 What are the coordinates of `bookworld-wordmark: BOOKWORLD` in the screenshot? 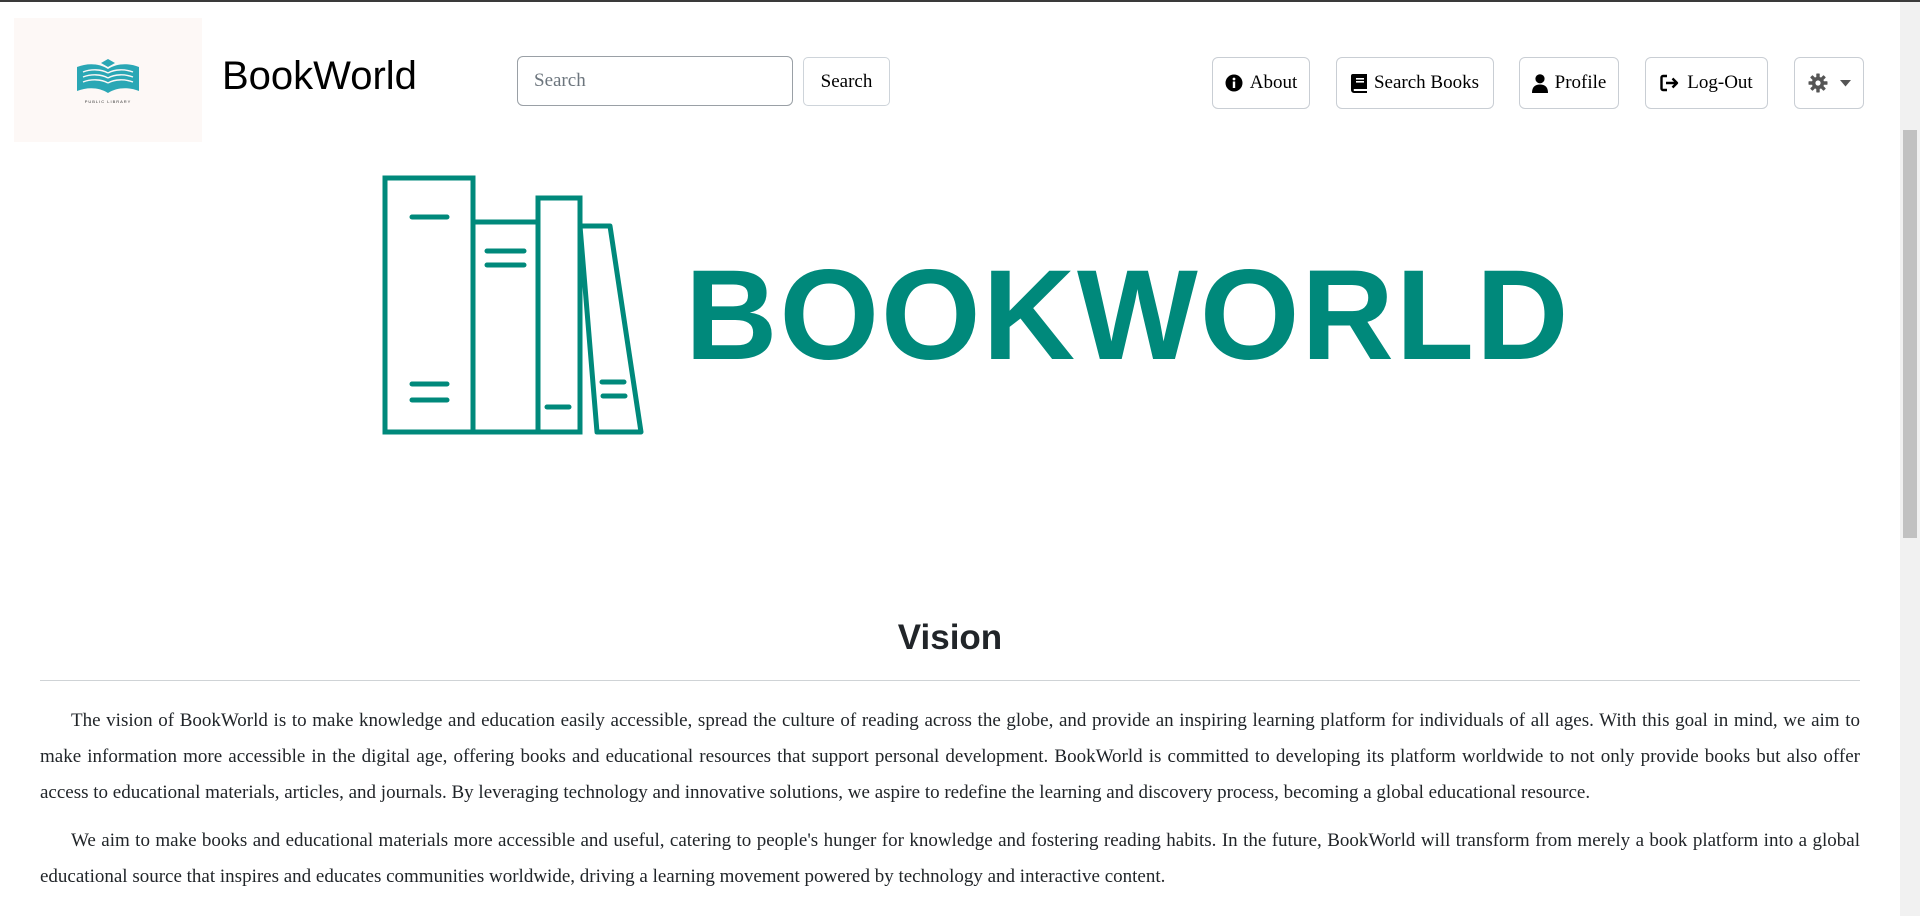 It's located at (1128, 315).